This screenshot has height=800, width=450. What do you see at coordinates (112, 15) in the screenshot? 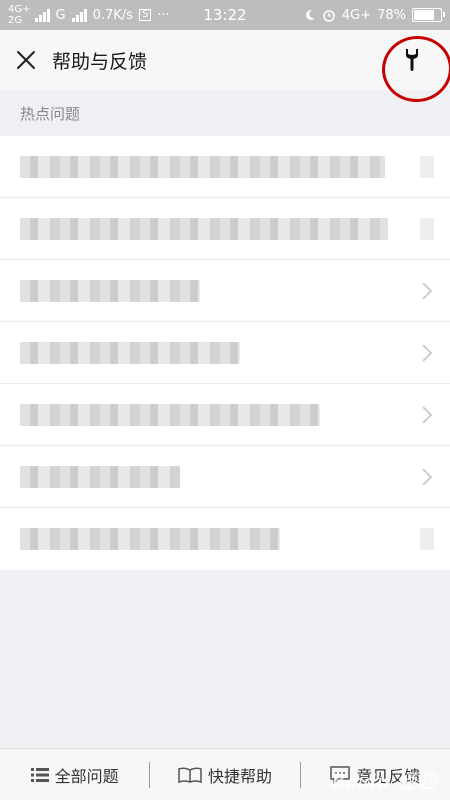
I see `net-speed: 0.7K/s` at bounding box center [112, 15].